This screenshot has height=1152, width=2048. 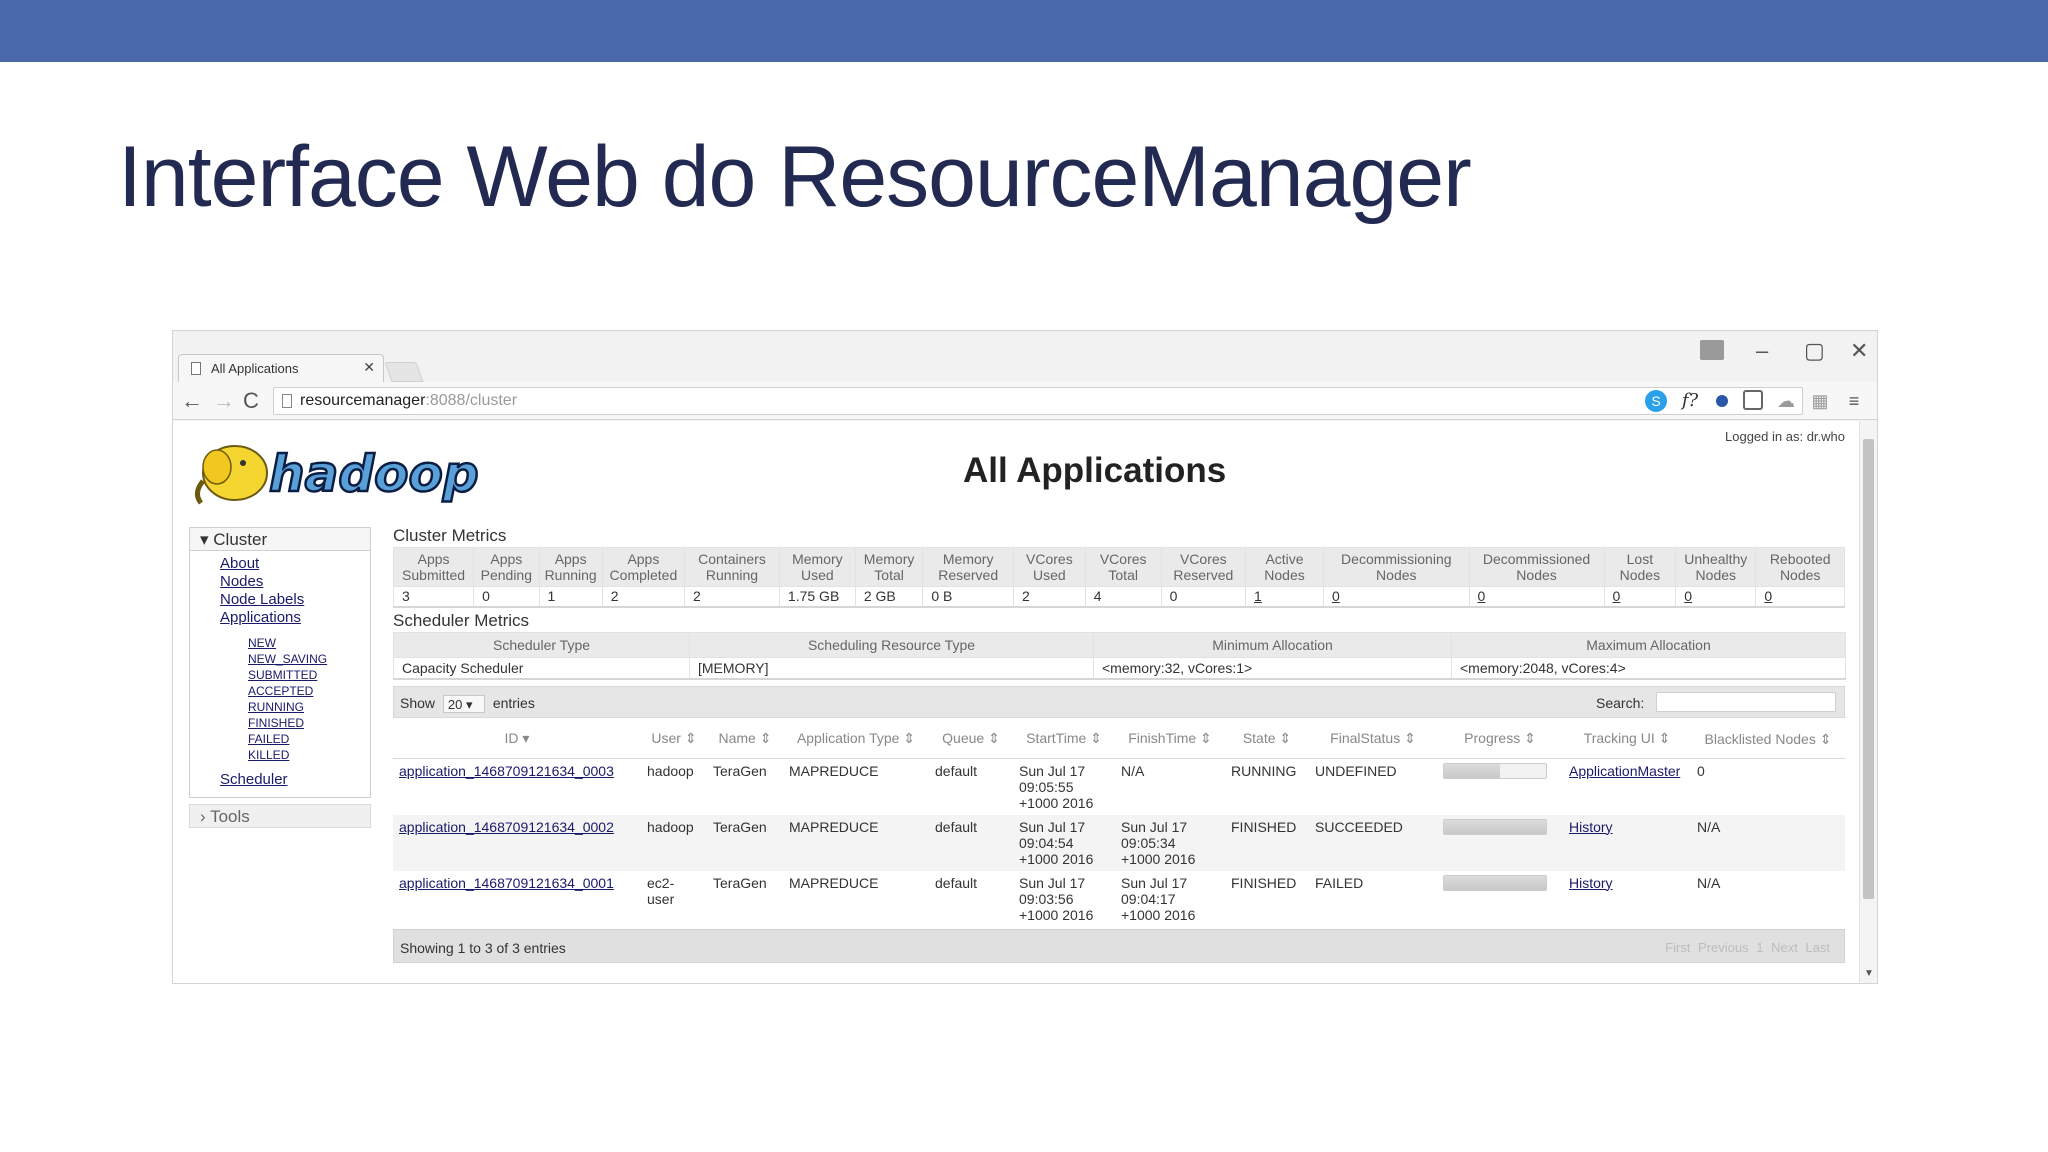 What do you see at coordinates (795, 177) in the screenshot?
I see `slide-title: Interface Web do ResourceManager` at bounding box center [795, 177].